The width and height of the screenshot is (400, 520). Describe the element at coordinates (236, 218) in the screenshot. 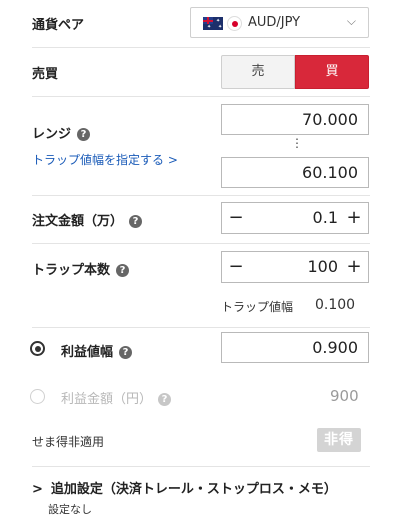

I see `amount-minus-button: −` at that location.